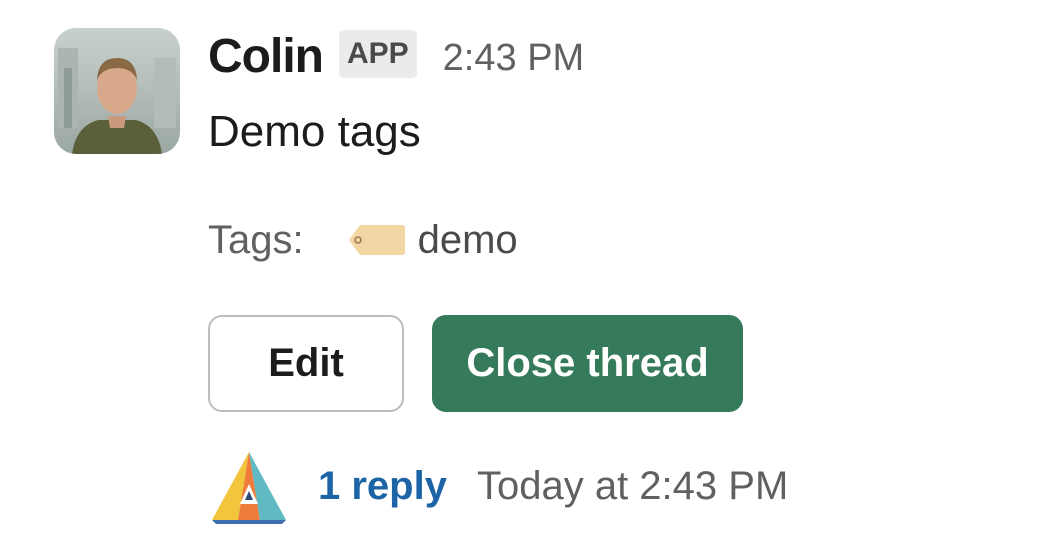  I want to click on app-badge: APP, so click(377, 54).